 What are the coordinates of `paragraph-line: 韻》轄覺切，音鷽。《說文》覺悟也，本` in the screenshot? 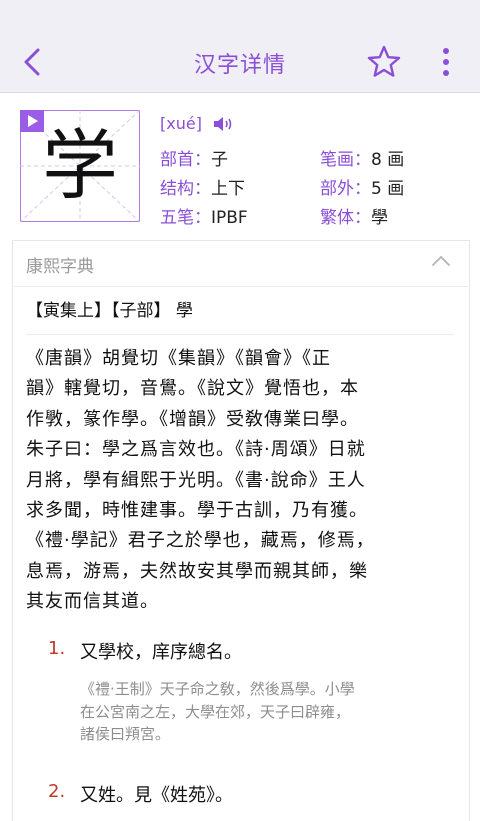 It's located at (192, 389).